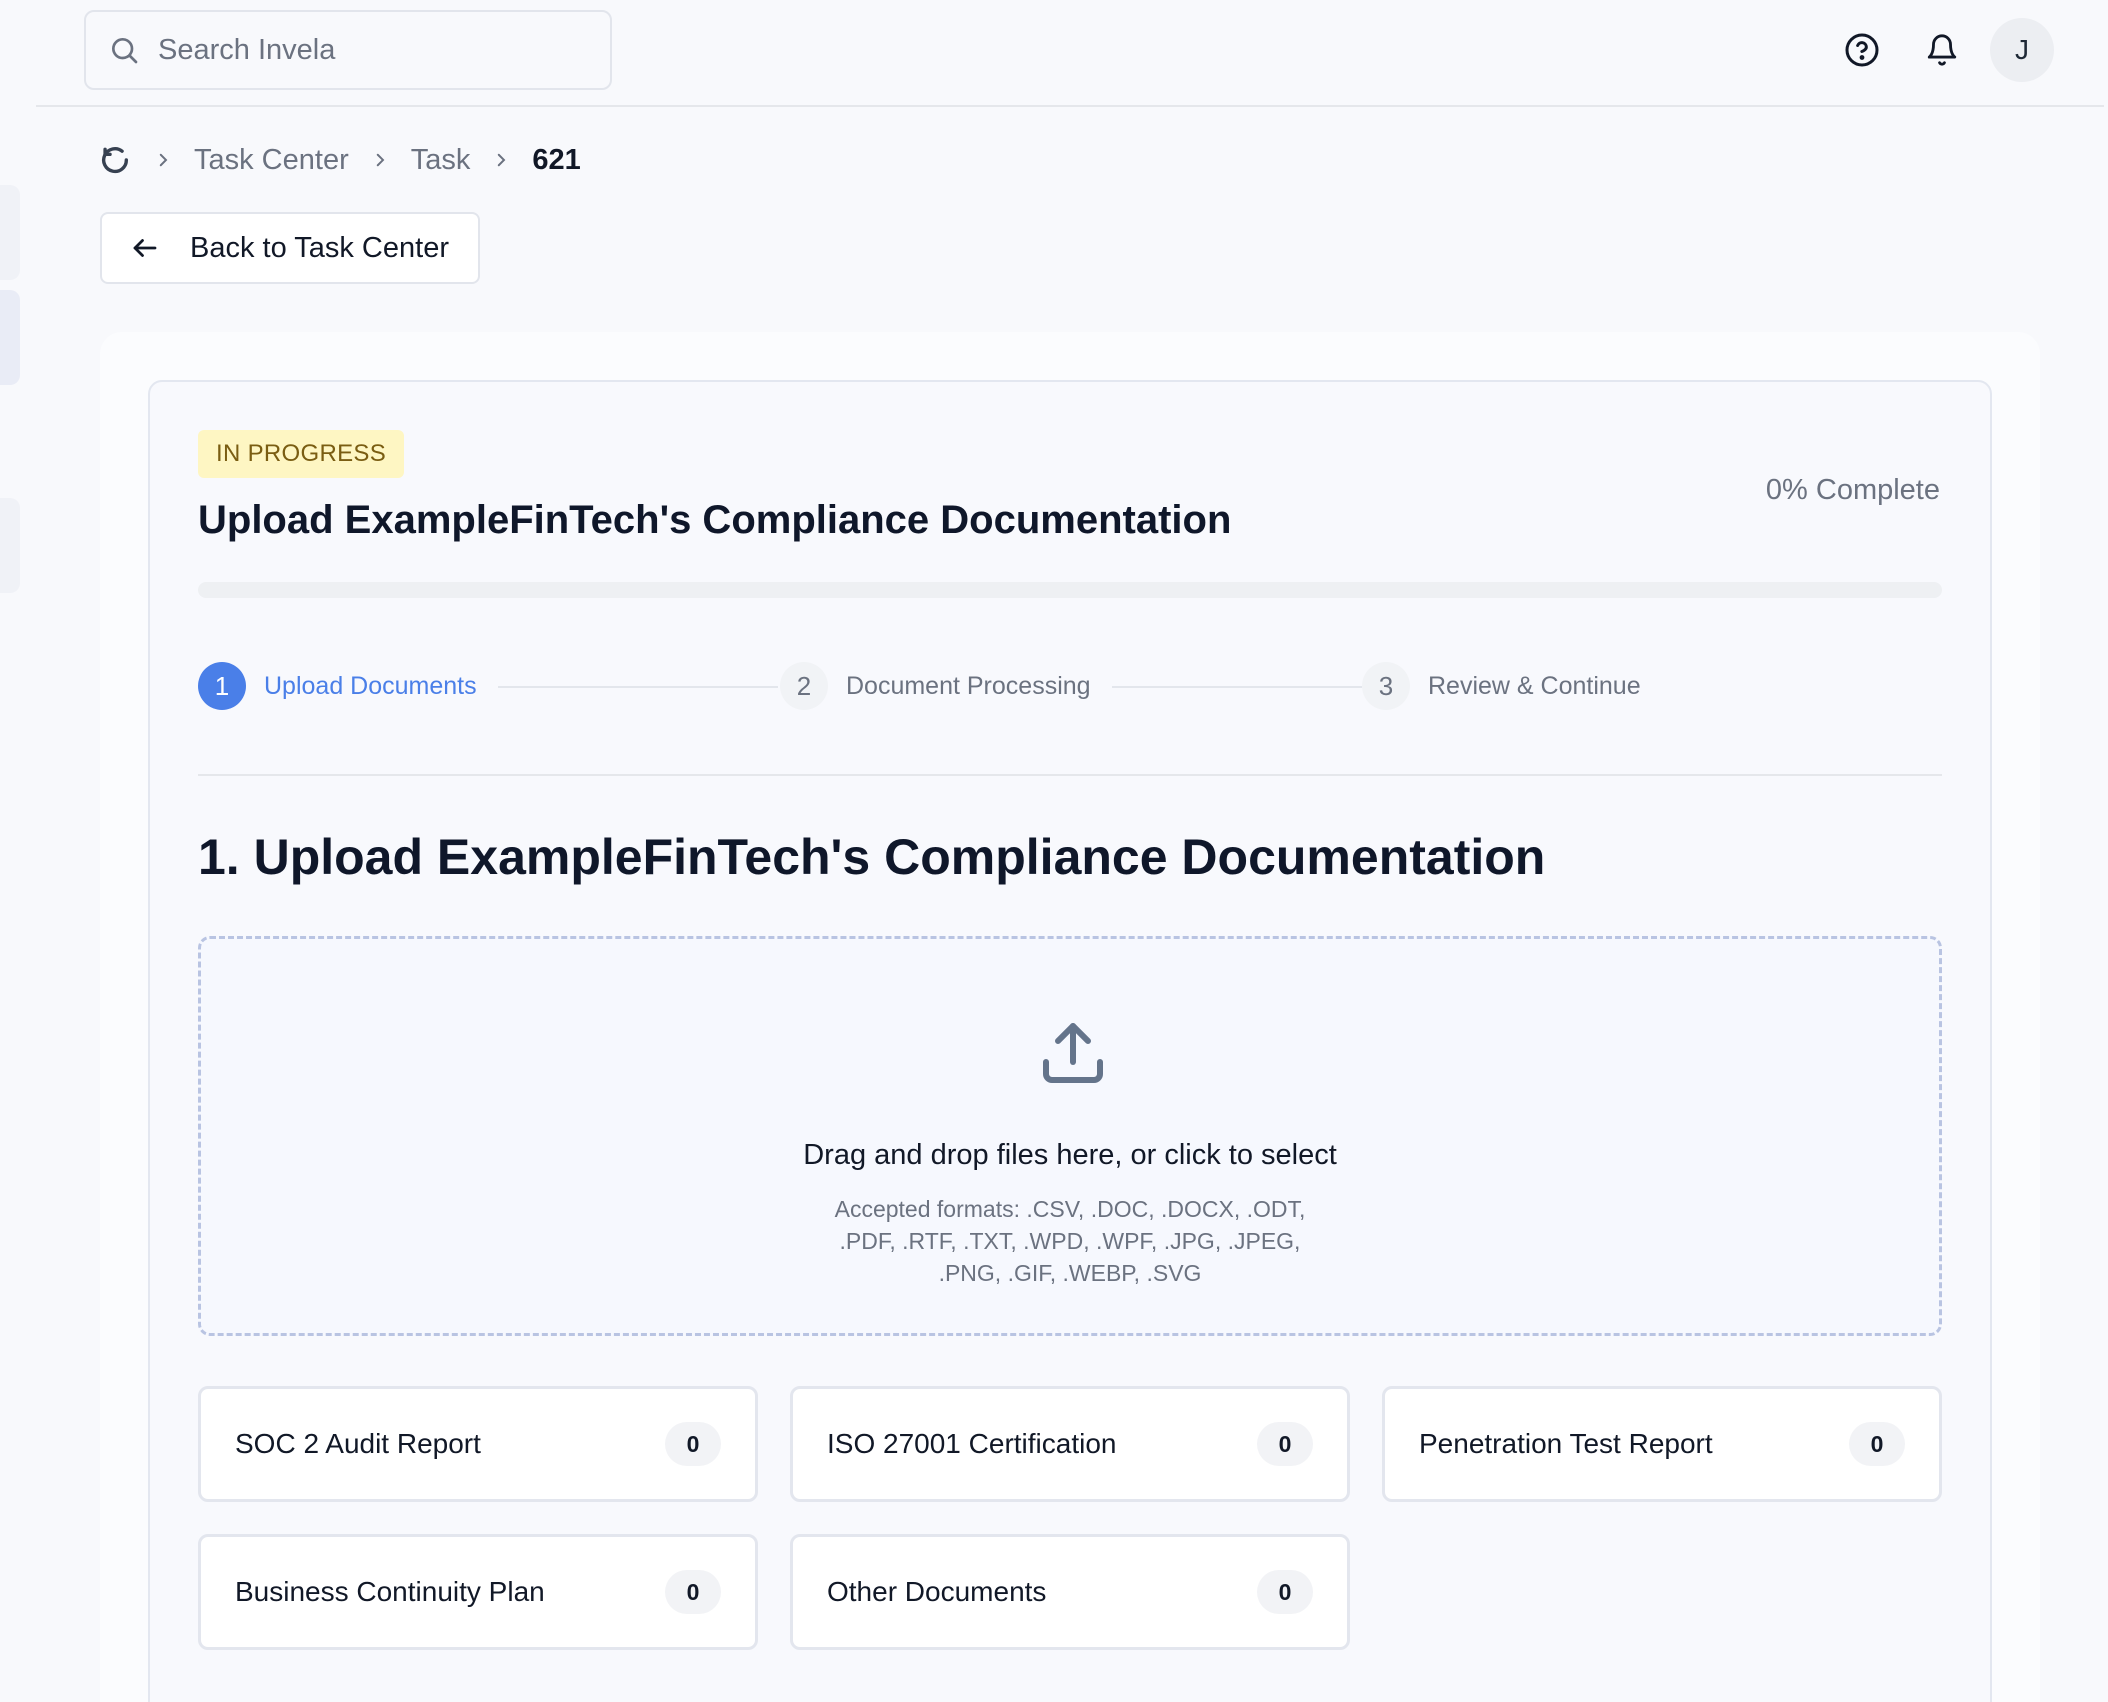 This screenshot has width=2108, height=1702. Describe the element at coordinates (1852, 490) in the screenshot. I see `progress-text: 0% Complete` at that location.